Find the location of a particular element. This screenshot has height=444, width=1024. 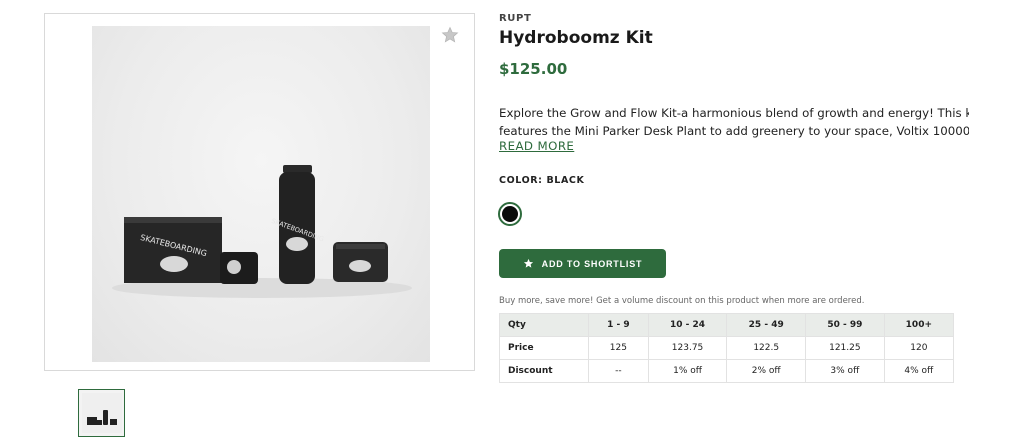

add-to-shortlist-label: ADD TO SHORTLIST is located at coordinates (592, 263).